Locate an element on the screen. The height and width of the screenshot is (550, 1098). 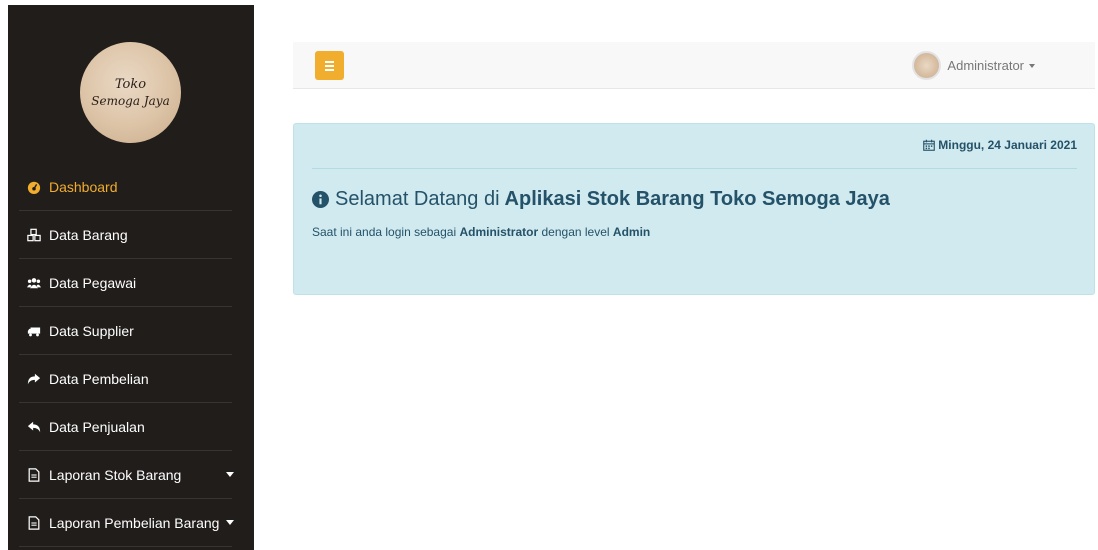
sidebar-item-data-penjualan: Data Penjualan is located at coordinates (131, 427).